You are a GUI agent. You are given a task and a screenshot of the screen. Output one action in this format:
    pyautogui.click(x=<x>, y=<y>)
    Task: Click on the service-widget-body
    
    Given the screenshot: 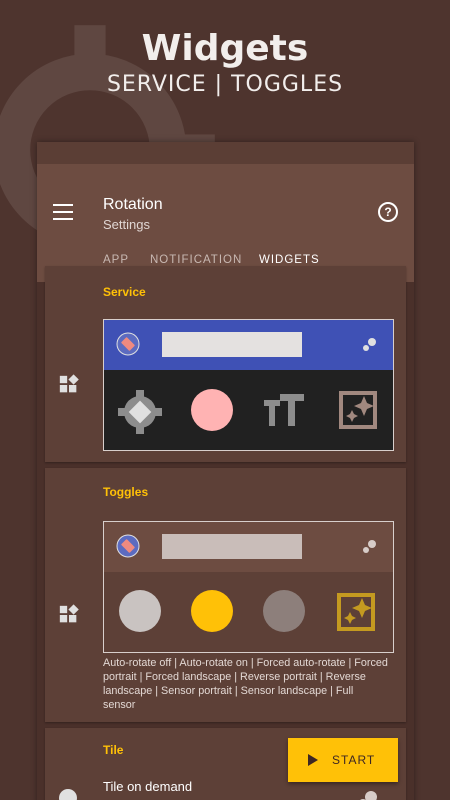 What is the action you would take?
    pyautogui.click(x=248, y=410)
    